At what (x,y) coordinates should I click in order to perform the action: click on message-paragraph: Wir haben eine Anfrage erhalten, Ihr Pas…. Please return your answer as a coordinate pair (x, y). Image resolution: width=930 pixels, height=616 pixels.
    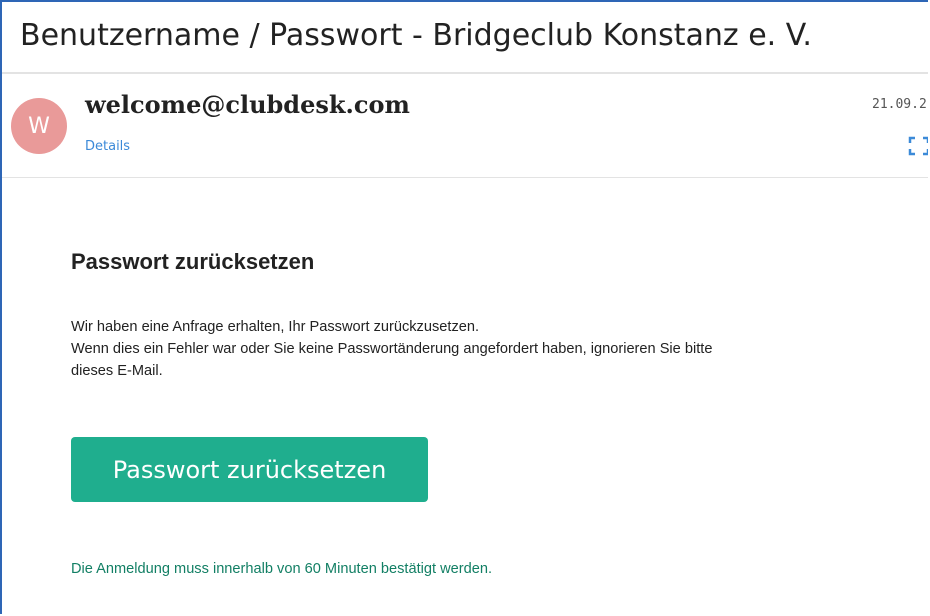
    Looking at the image, I should click on (491, 349).